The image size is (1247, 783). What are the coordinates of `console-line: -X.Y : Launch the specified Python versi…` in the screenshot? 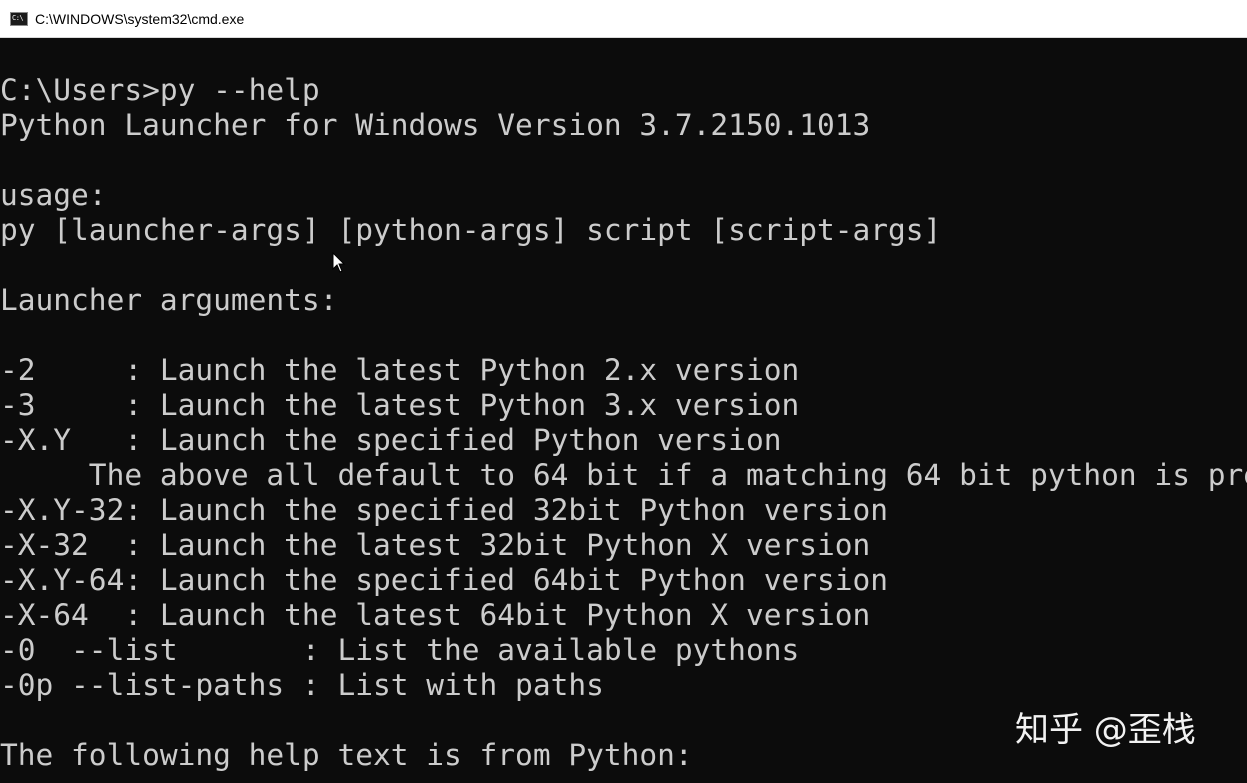 It's located at (390, 440).